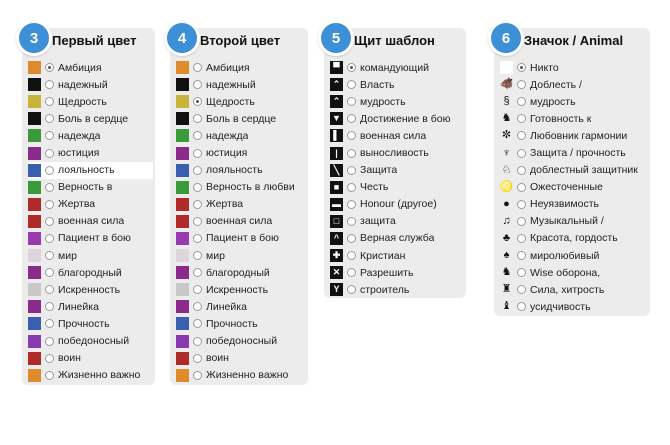 This screenshot has height=445, width=670. I want to click on option-row: ✕ Разрешить, so click(398, 272).